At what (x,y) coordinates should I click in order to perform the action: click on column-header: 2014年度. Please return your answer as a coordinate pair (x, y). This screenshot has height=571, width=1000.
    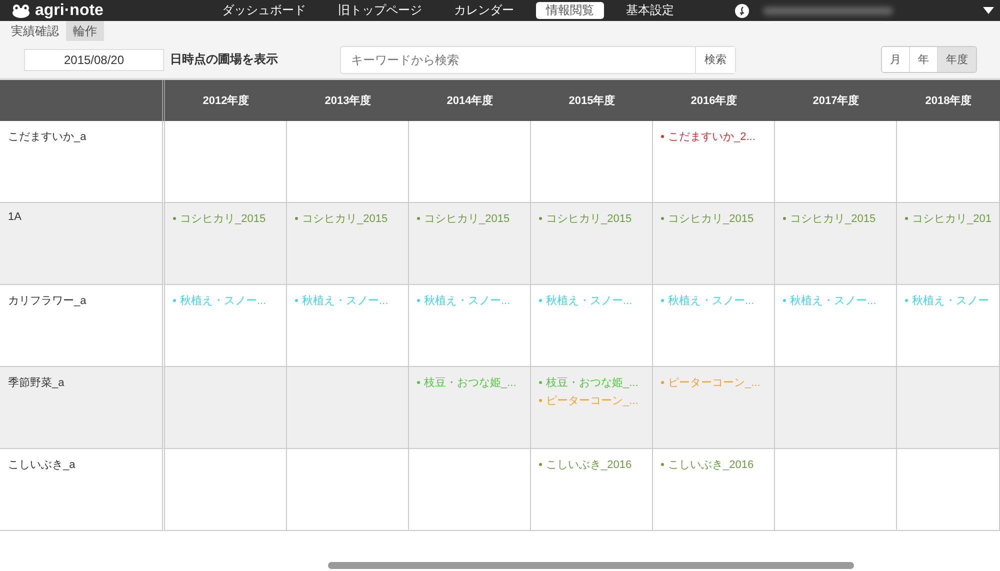
    Looking at the image, I should click on (470, 100).